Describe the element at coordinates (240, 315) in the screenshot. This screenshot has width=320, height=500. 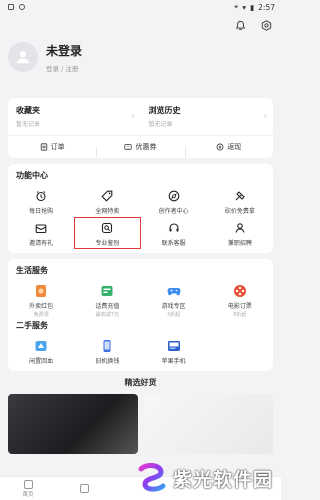
I see `movie-tickets-sub: 8折起` at that location.